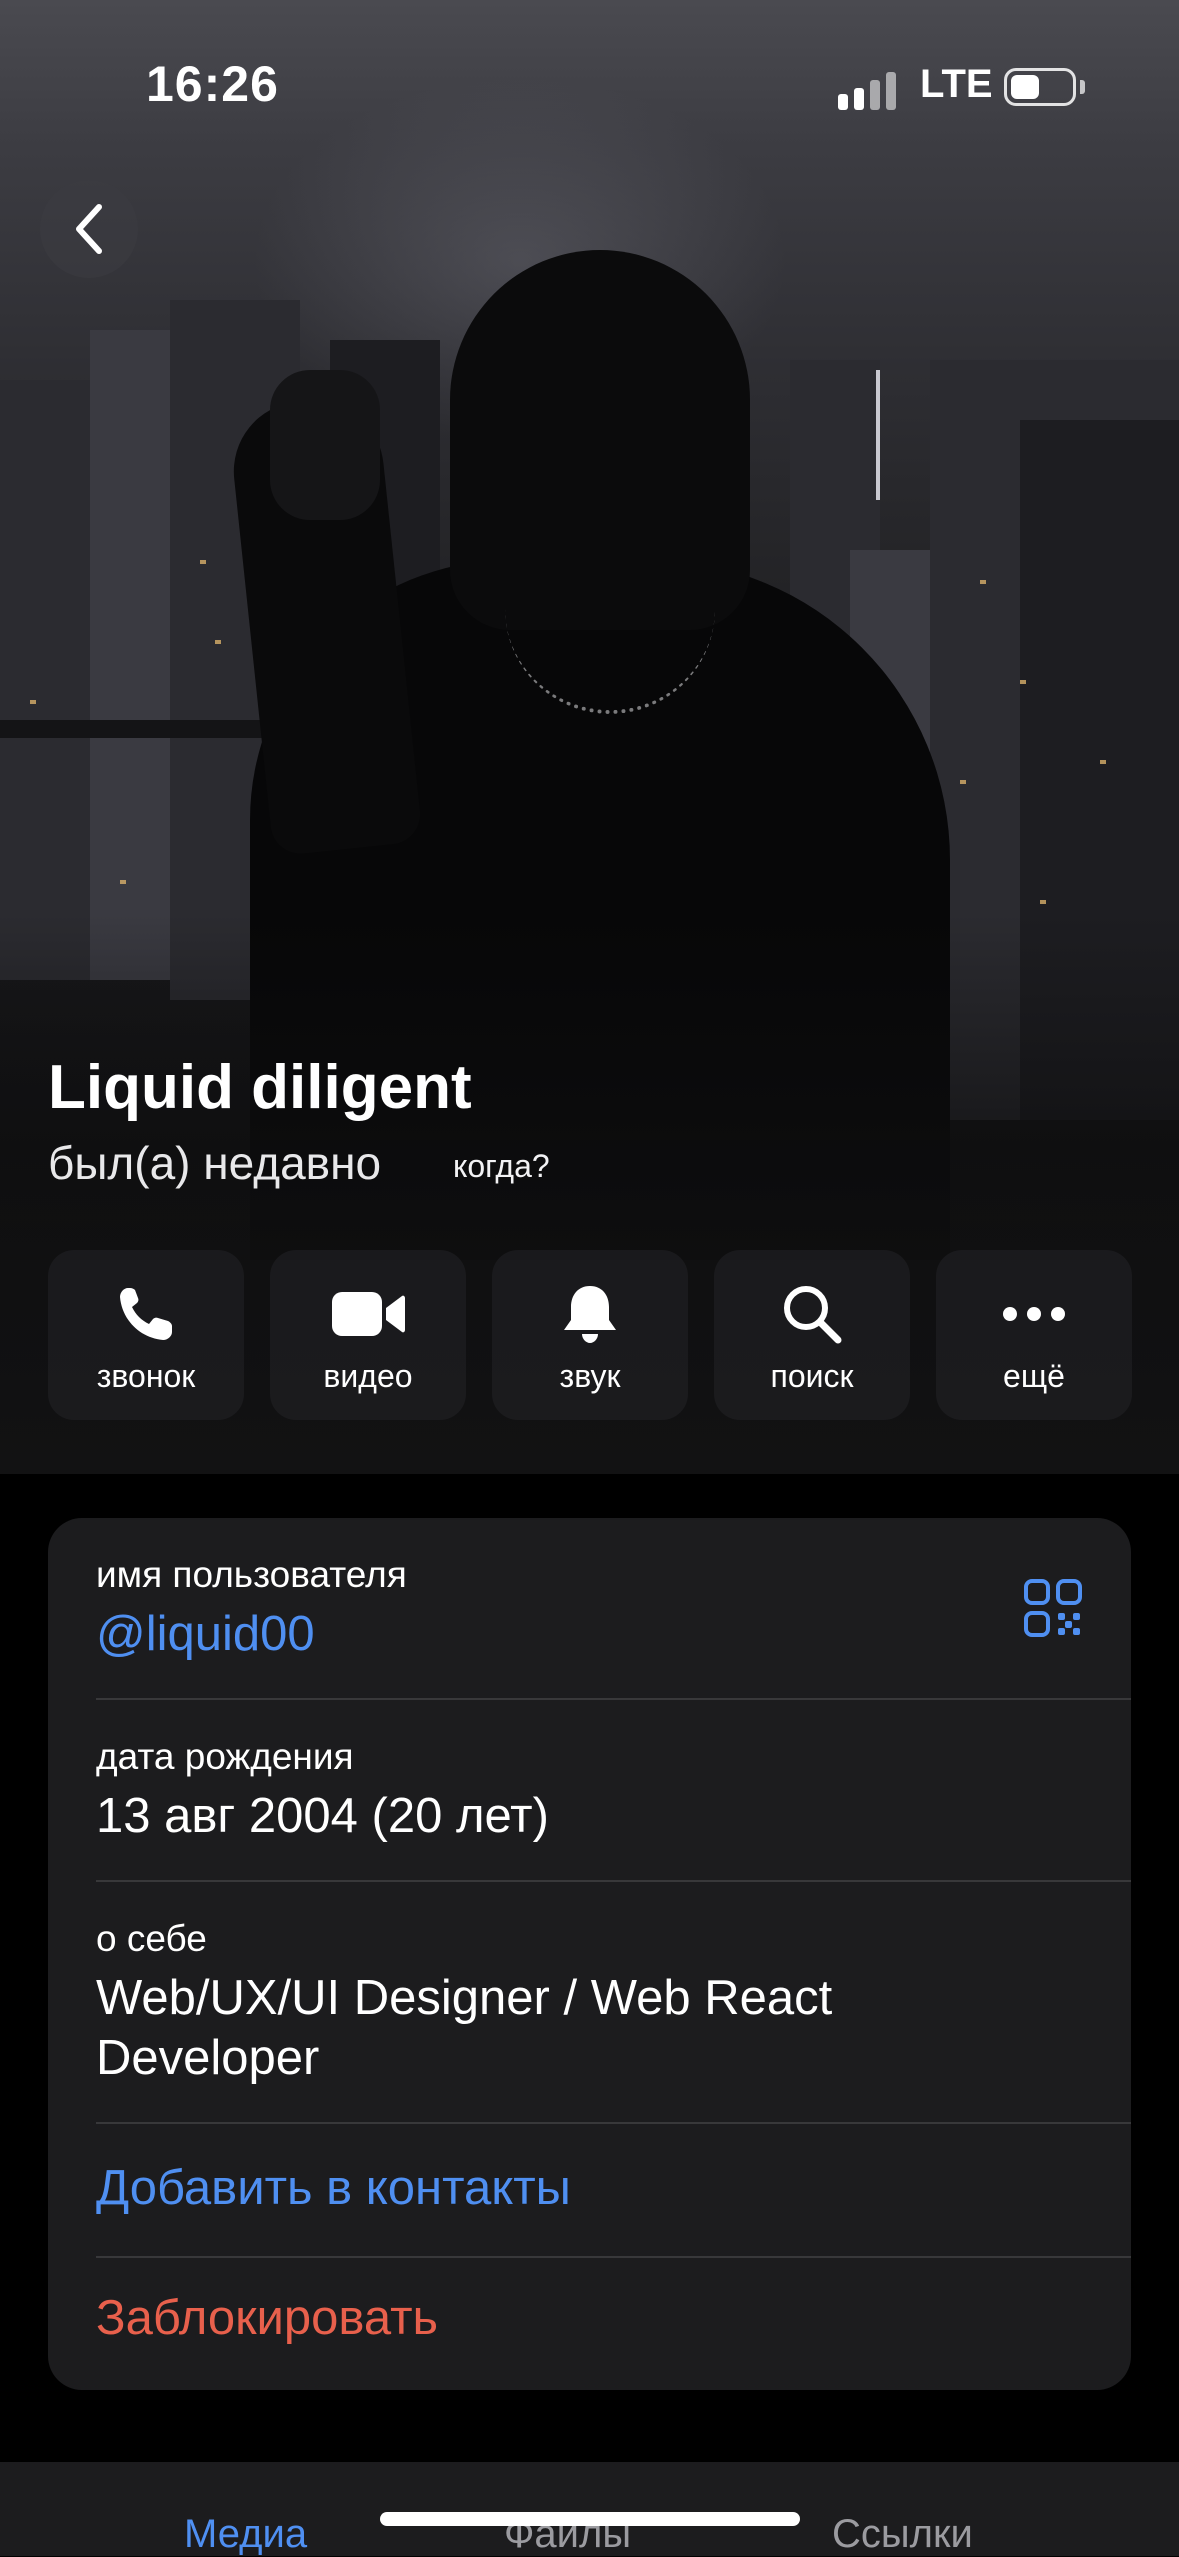 Image resolution: width=1179 pixels, height=2557 pixels. Describe the element at coordinates (1034, 1335) in the screenshot. I see `more-button: ещё` at that location.